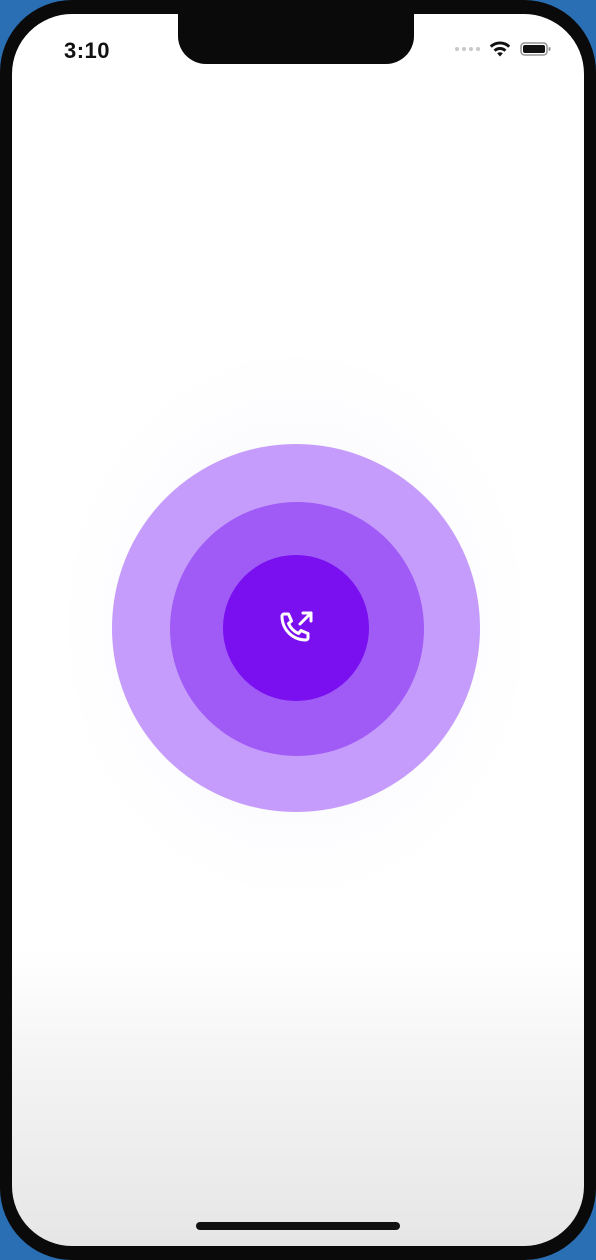 The height and width of the screenshot is (1260, 596). What do you see at coordinates (298, 1226) in the screenshot?
I see `home-indicator` at bounding box center [298, 1226].